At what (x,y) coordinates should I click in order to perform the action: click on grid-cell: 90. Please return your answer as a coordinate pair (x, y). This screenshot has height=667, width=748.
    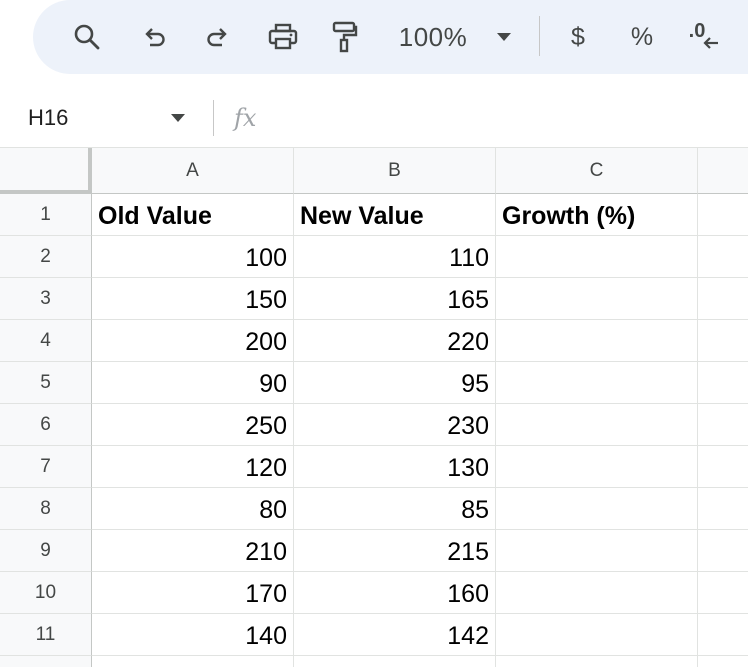
    Looking at the image, I should click on (193, 383).